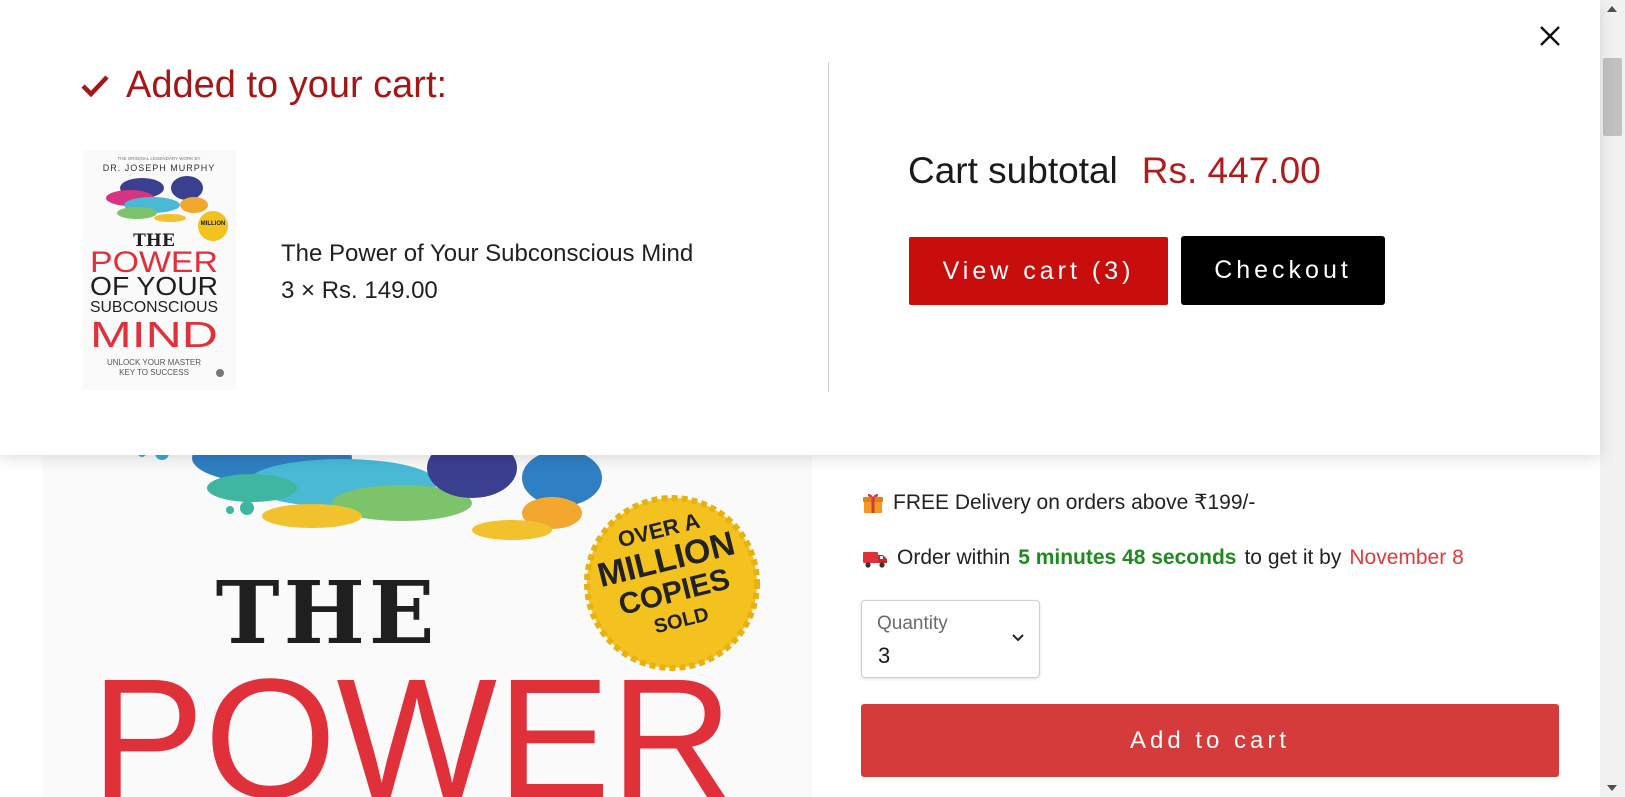  I want to click on order-prefix: Order within, so click(954, 557).